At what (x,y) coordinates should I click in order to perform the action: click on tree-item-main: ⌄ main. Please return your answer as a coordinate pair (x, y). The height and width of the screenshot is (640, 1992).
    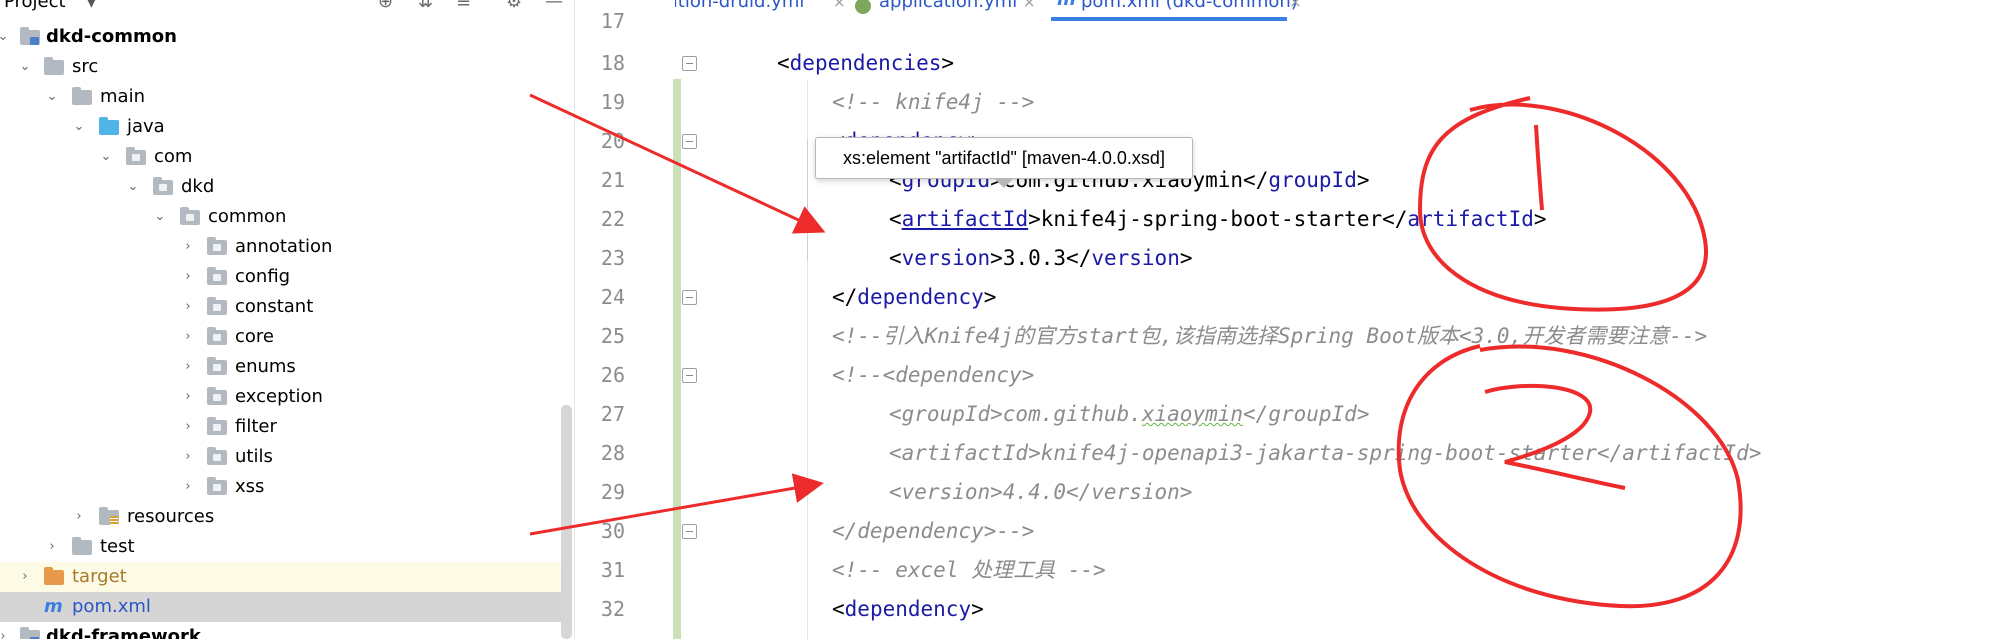
    Looking at the image, I should click on (286, 97).